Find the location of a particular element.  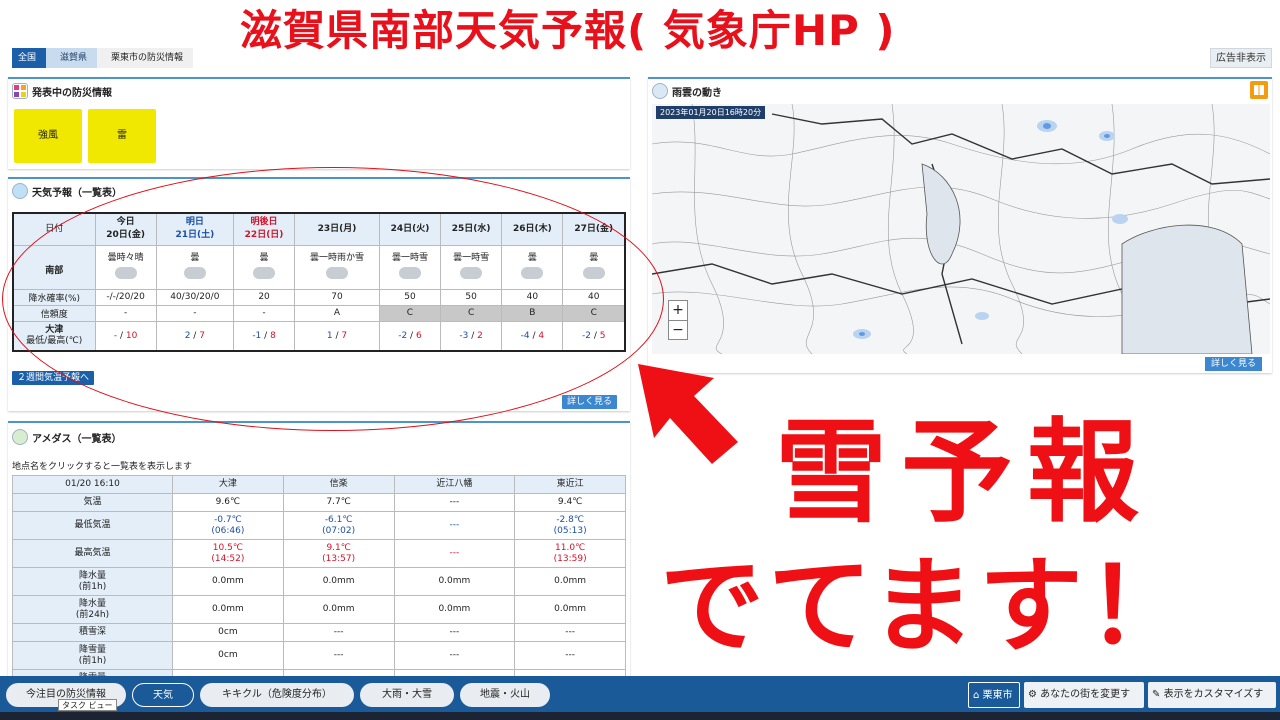

radar-icon is located at coordinates (660, 91).